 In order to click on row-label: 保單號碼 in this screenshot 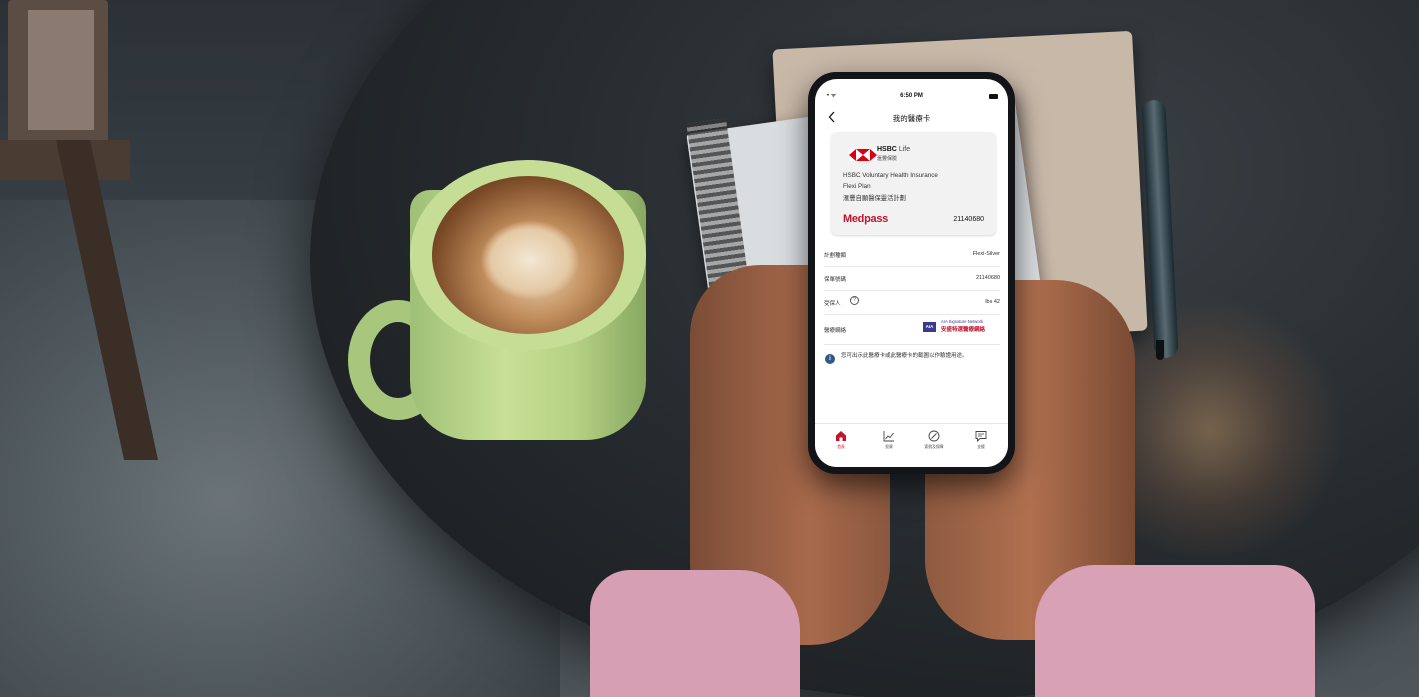, I will do `click(835, 280)`.